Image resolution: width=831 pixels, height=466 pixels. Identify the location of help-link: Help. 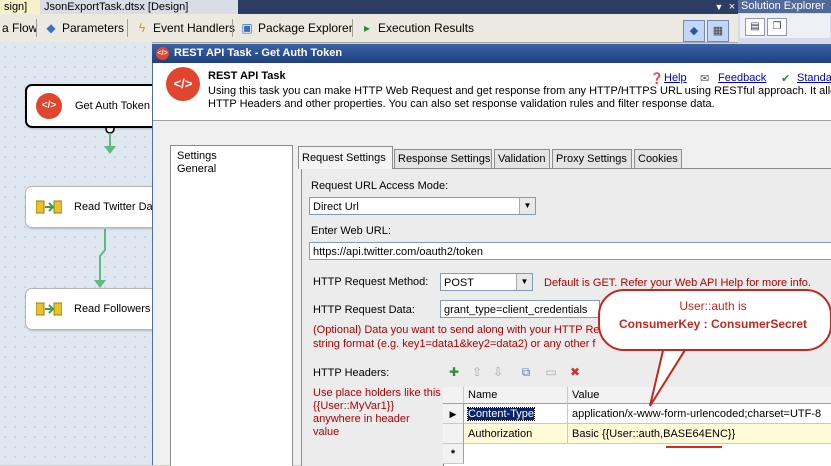
(675, 78).